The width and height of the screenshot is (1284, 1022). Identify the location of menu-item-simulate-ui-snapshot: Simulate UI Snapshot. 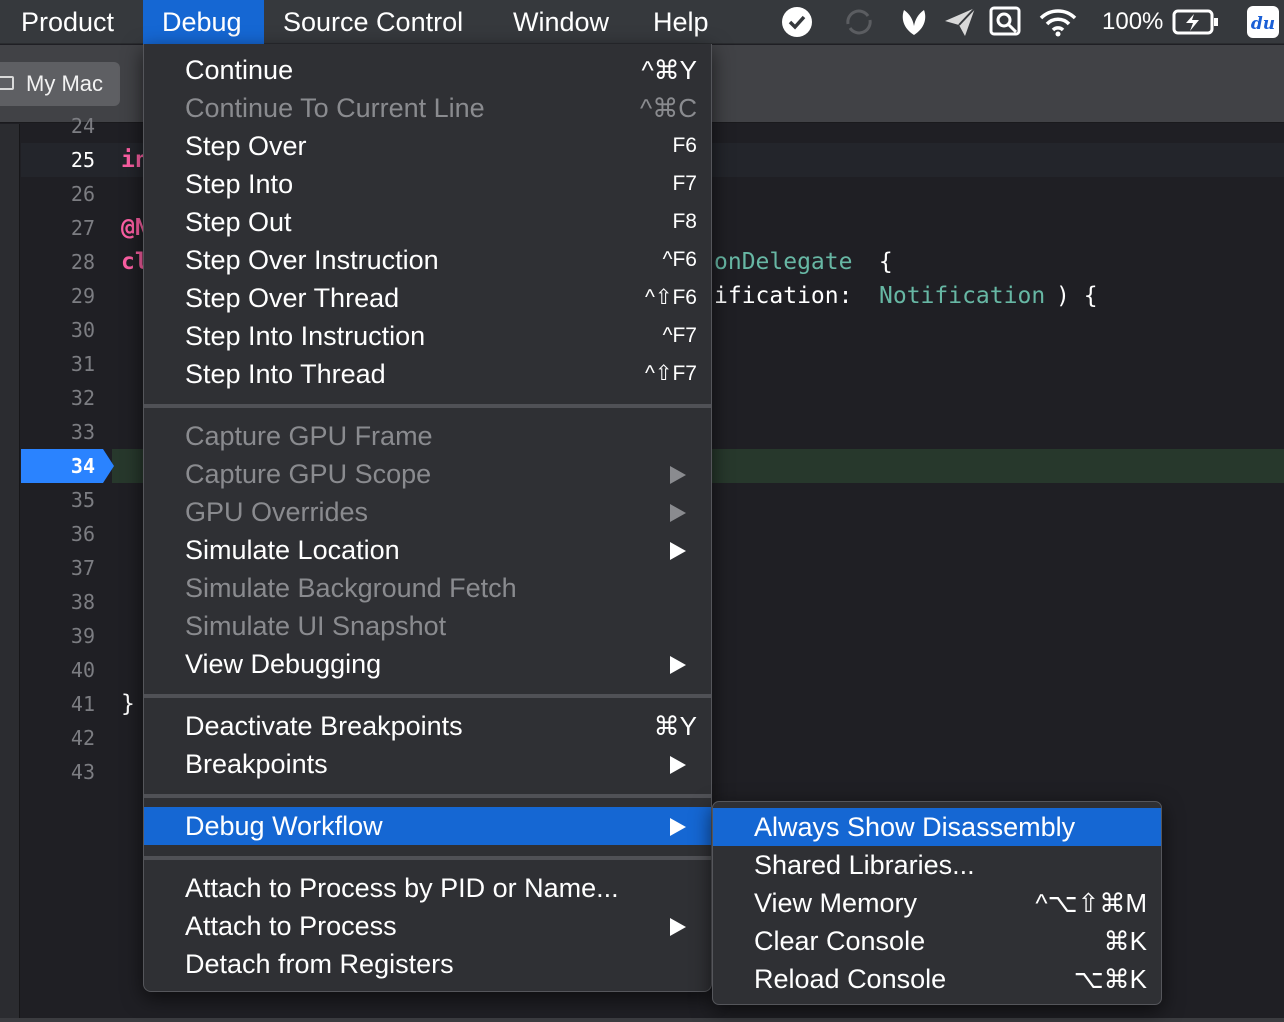
(316, 626).